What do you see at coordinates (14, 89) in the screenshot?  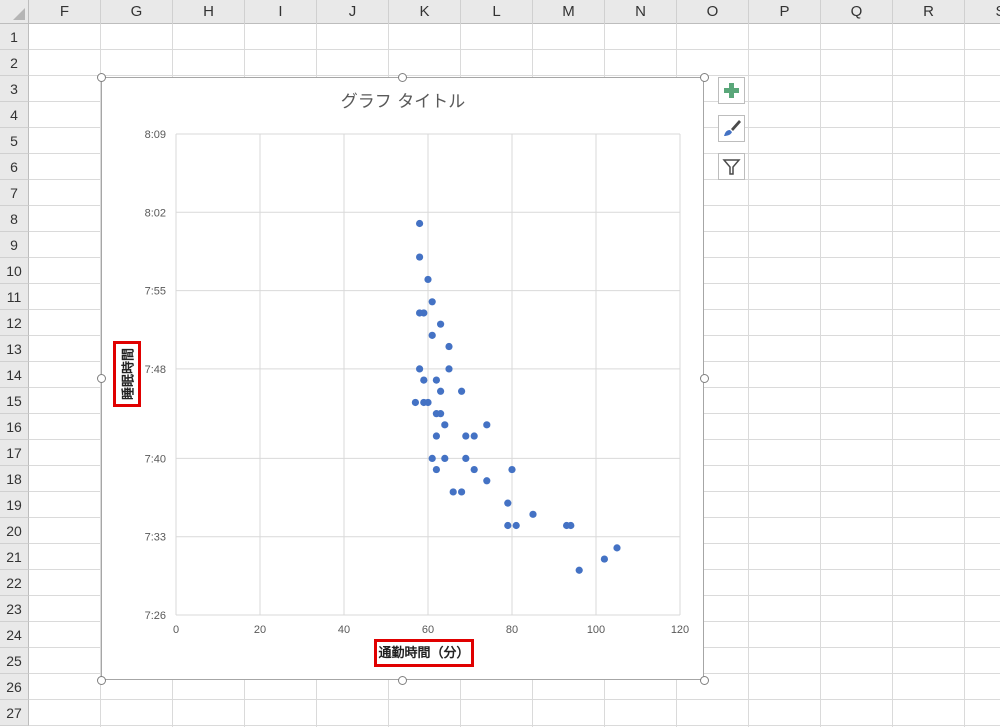 I see `row-header-3: 3` at bounding box center [14, 89].